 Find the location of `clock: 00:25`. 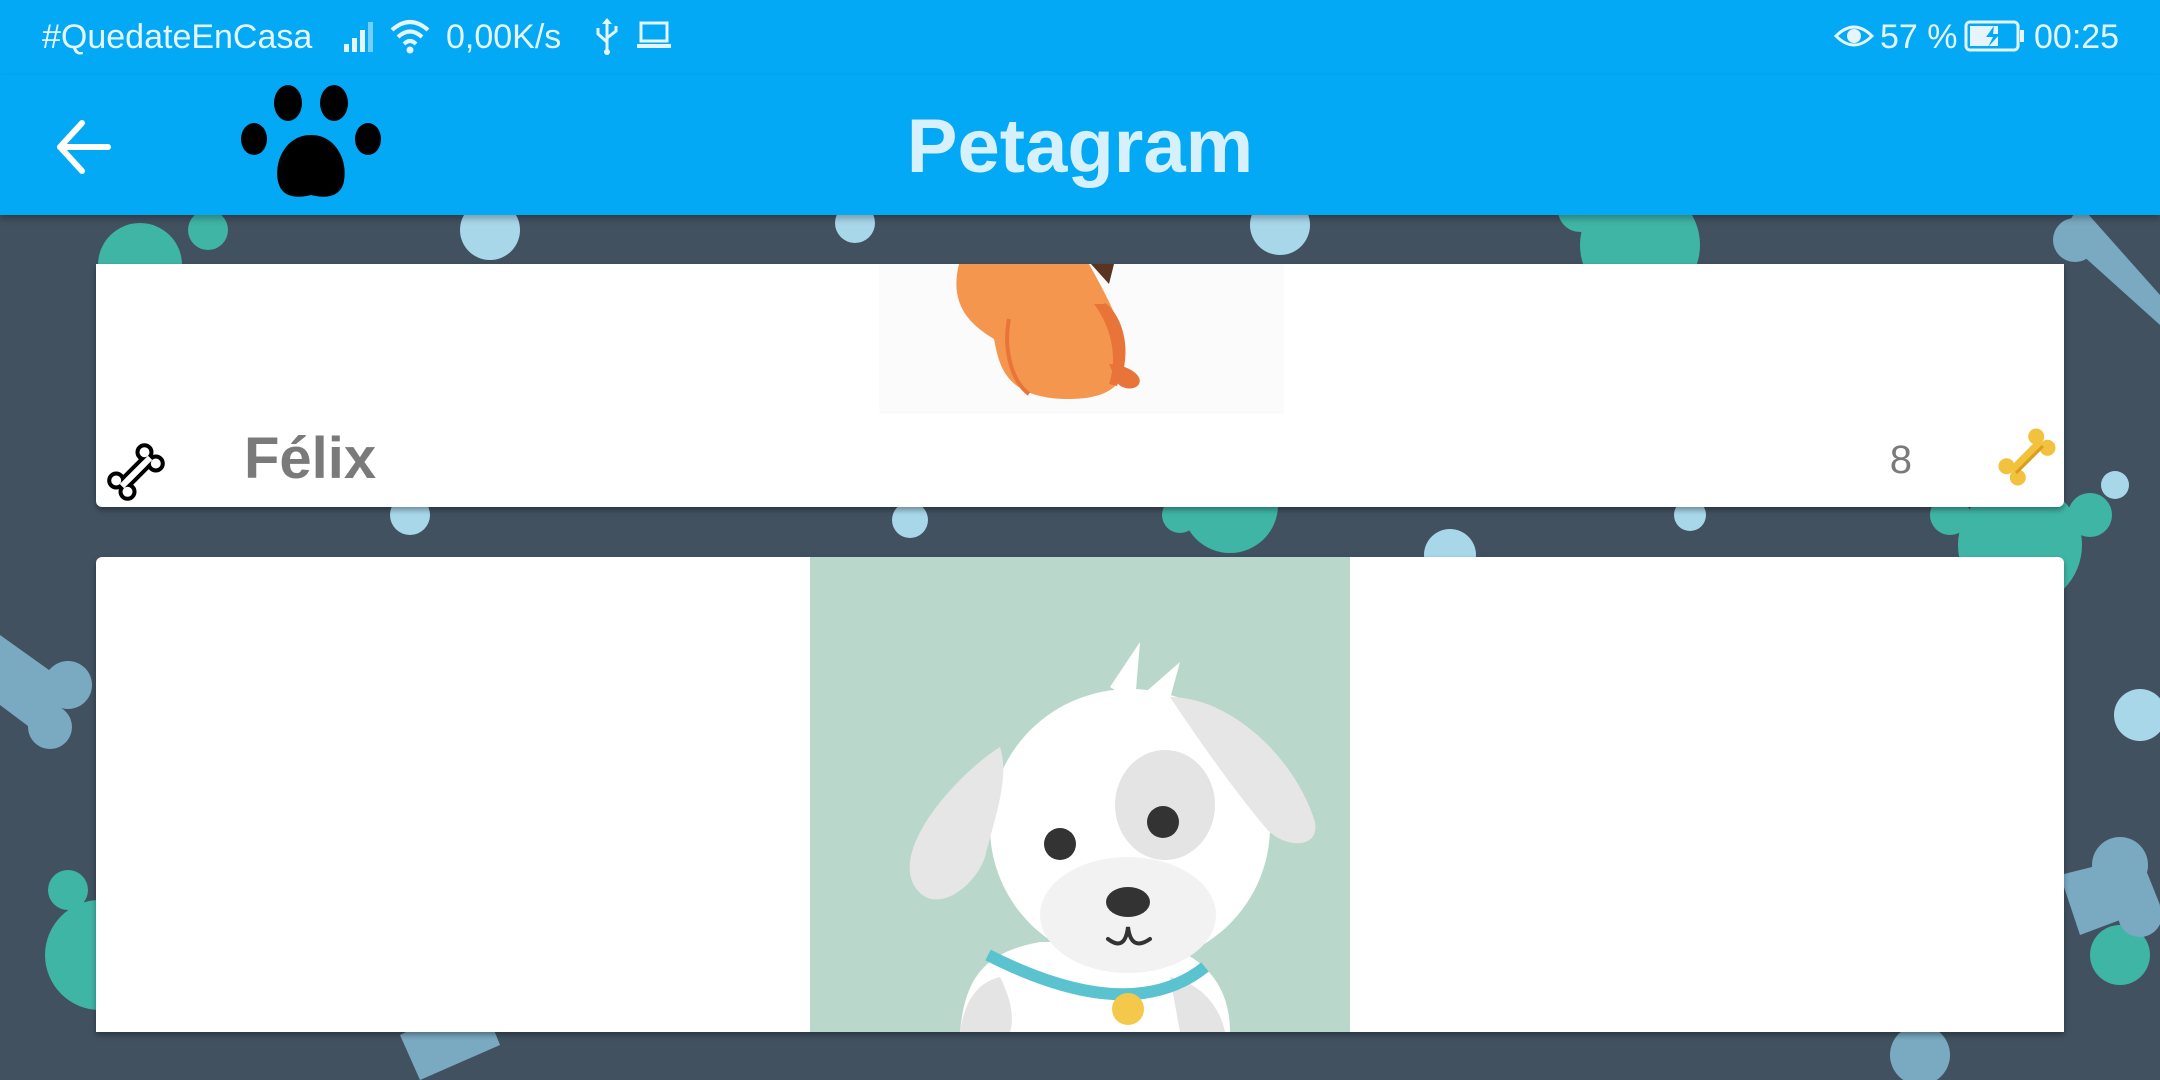

clock: 00:25 is located at coordinates (2077, 37).